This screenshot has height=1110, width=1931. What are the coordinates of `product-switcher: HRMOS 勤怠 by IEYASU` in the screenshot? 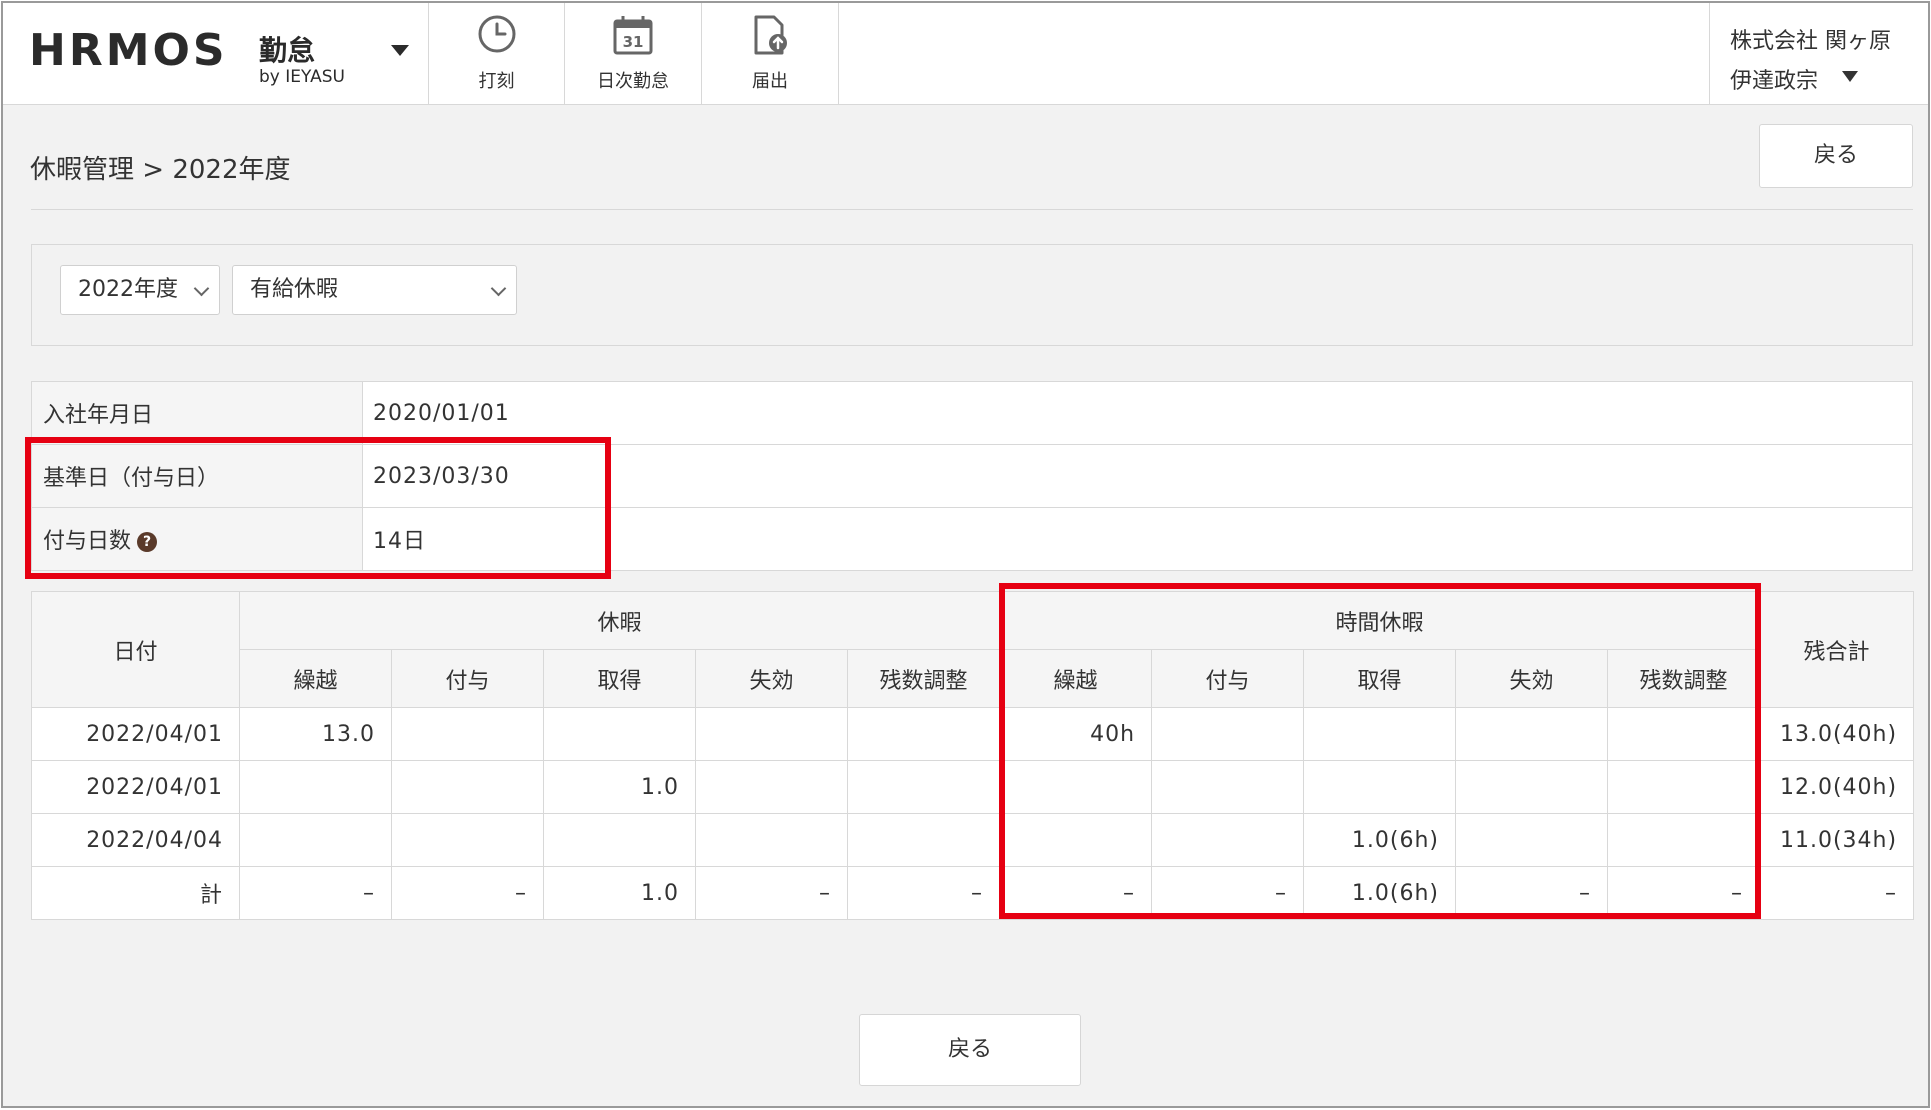 It's located at (216, 54).